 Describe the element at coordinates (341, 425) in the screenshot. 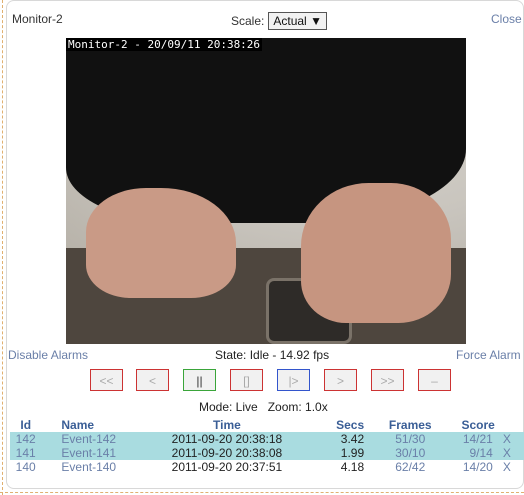

I see `col-secs-header: Secs` at that location.